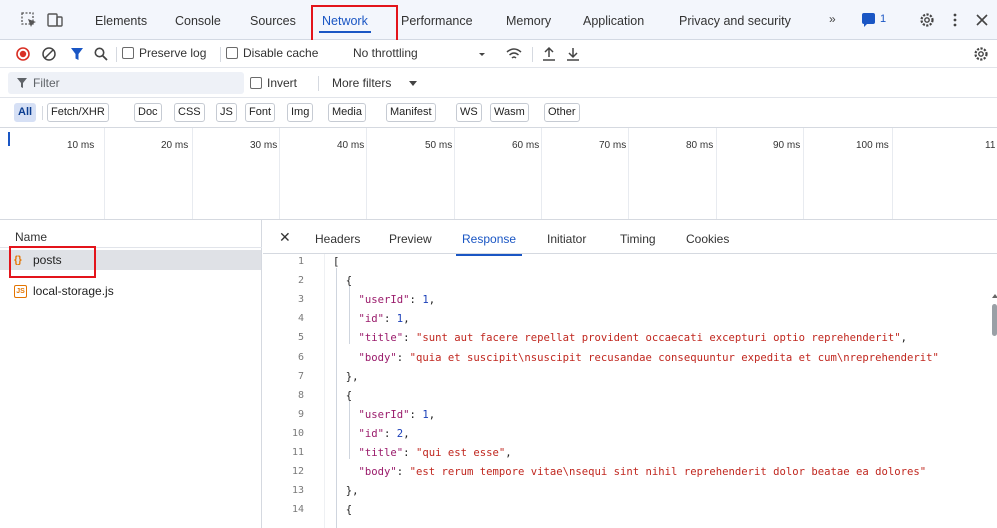 This screenshot has width=997, height=528. What do you see at coordinates (955, 20) in the screenshot?
I see `kebab-menu-icon` at bounding box center [955, 20].